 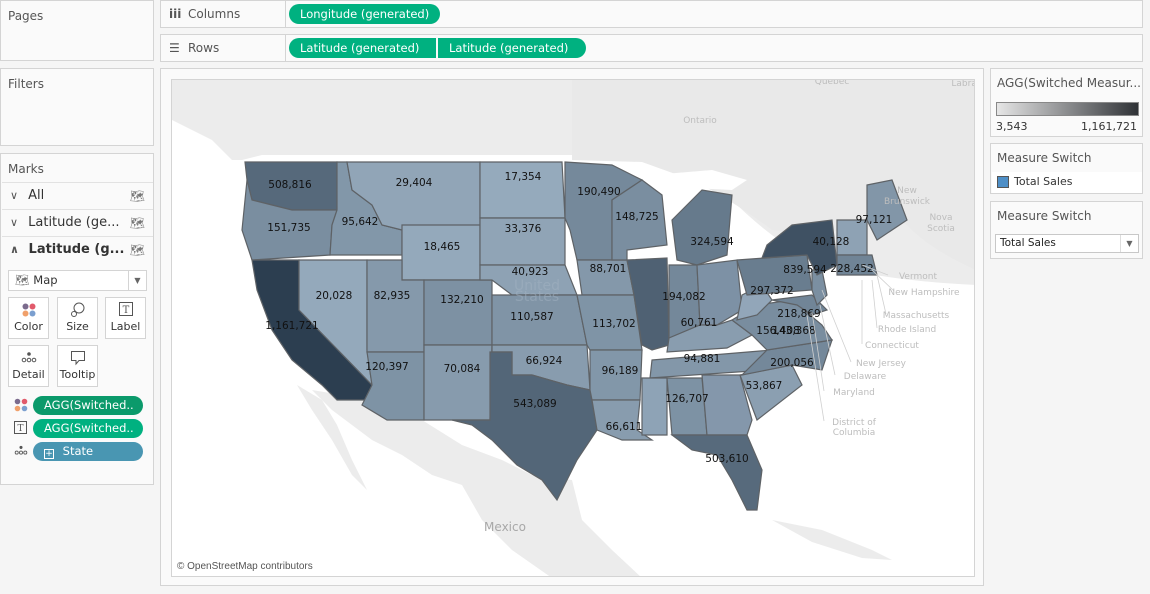 What do you see at coordinates (49, 454) in the screenshot?
I see `expand-icon: +` at bounding box center [49, 454].